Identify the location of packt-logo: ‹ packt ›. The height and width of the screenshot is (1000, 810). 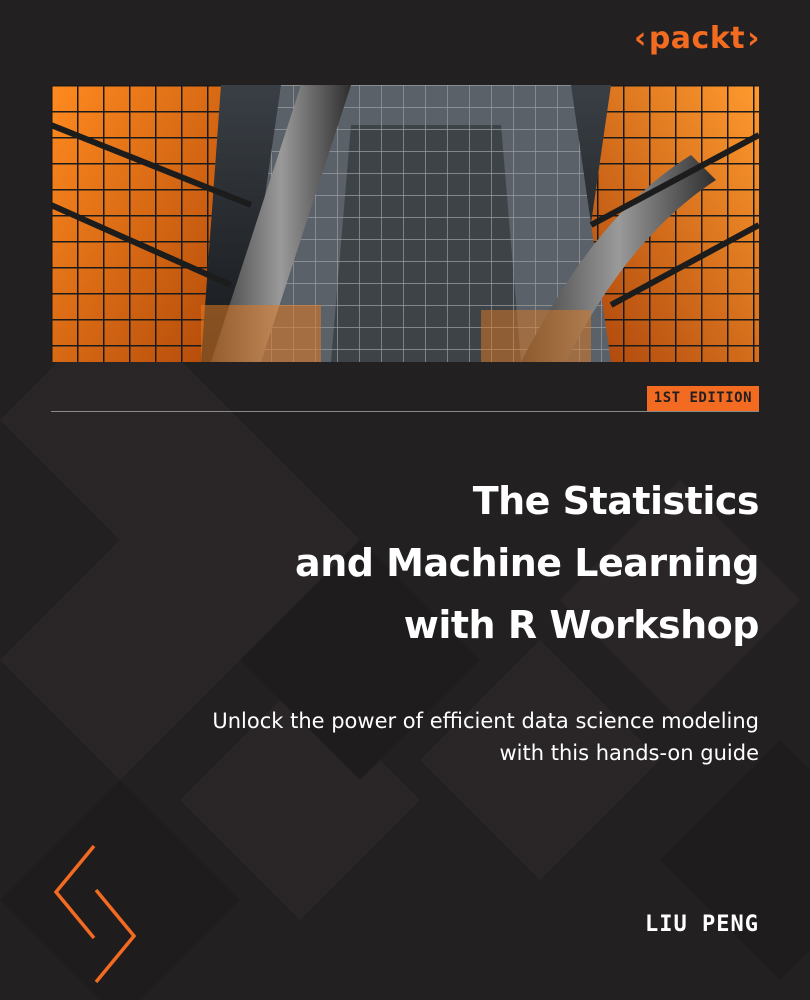
(697, 39).